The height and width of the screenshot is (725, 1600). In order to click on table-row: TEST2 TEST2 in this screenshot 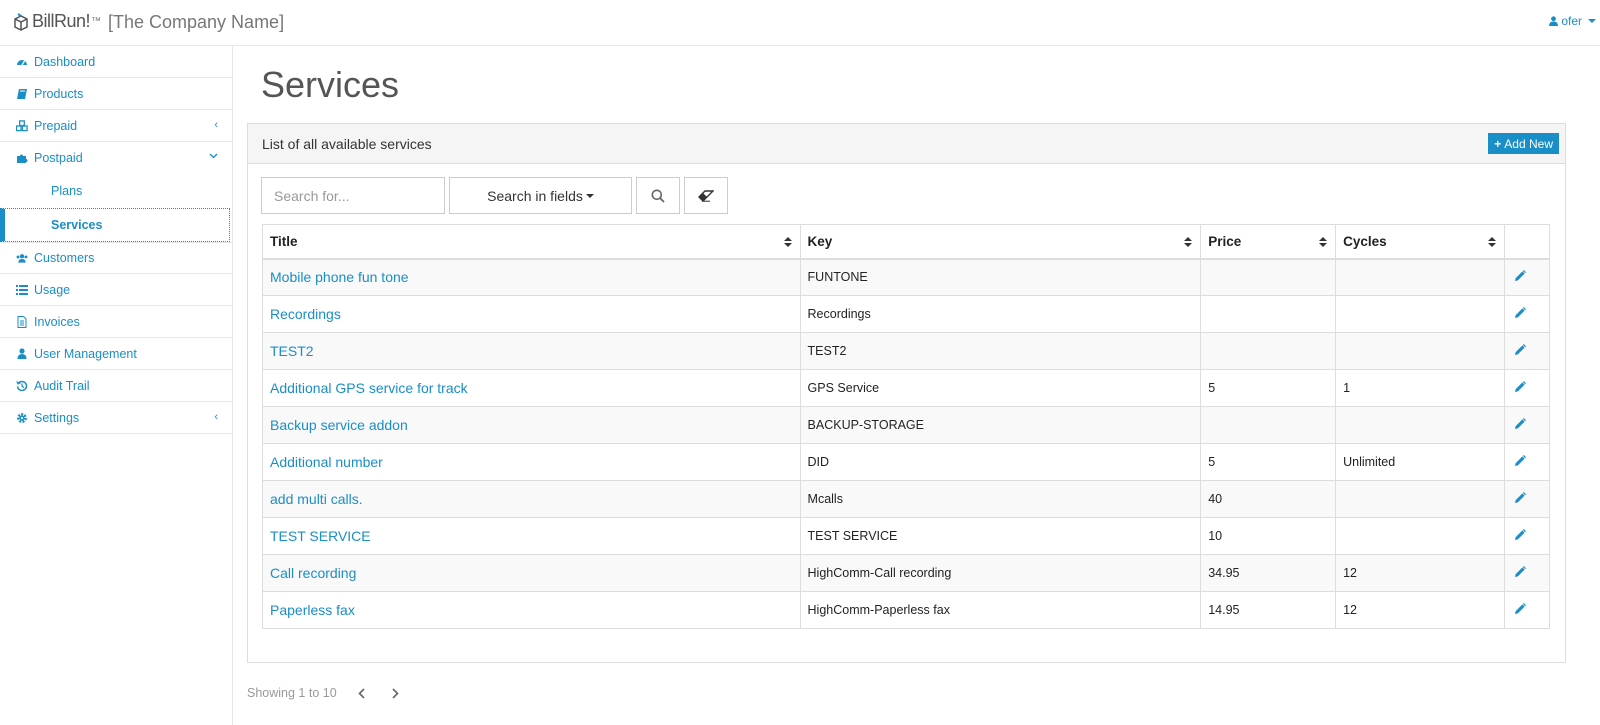, I will do `click(906, 351)`.